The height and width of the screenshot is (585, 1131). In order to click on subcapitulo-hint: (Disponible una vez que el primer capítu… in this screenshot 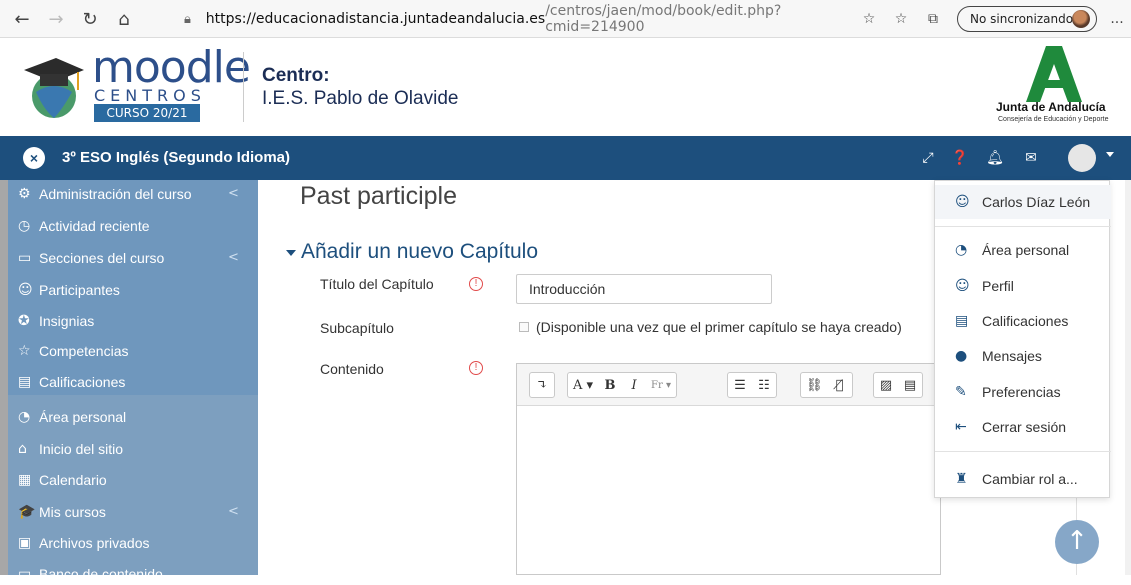, I will do `click(719, 327)`.